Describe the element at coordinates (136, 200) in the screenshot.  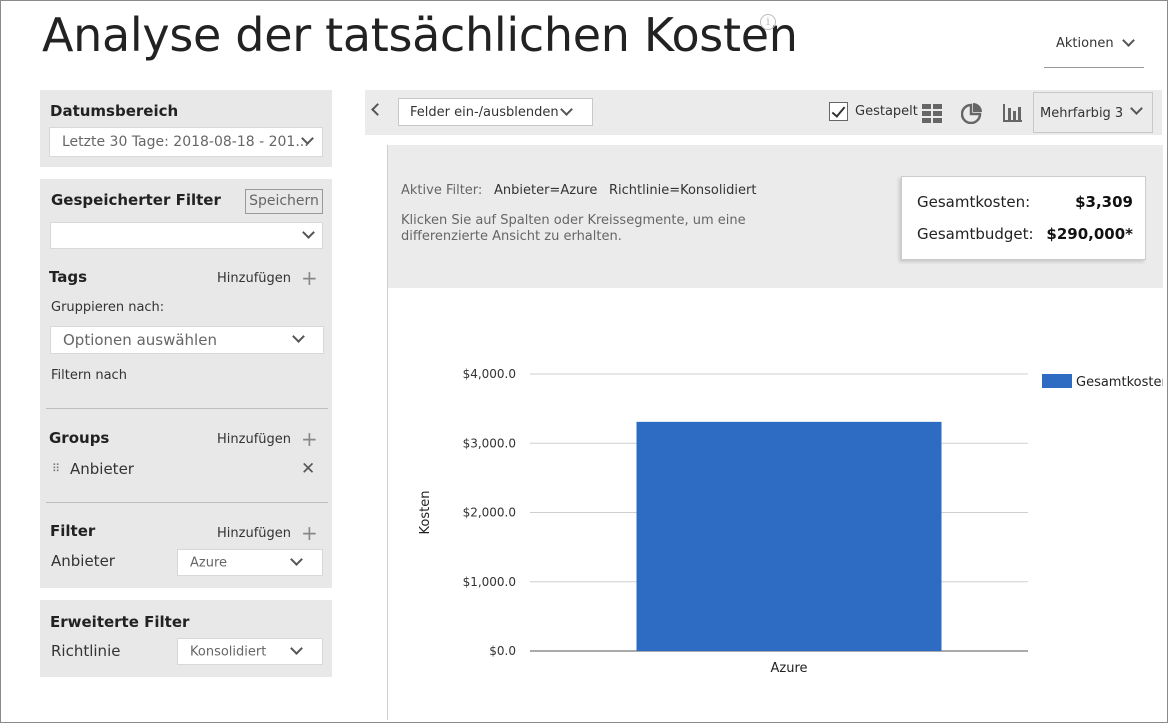
I see `saved-filter-title: Gespeicherter Filter` at that location.